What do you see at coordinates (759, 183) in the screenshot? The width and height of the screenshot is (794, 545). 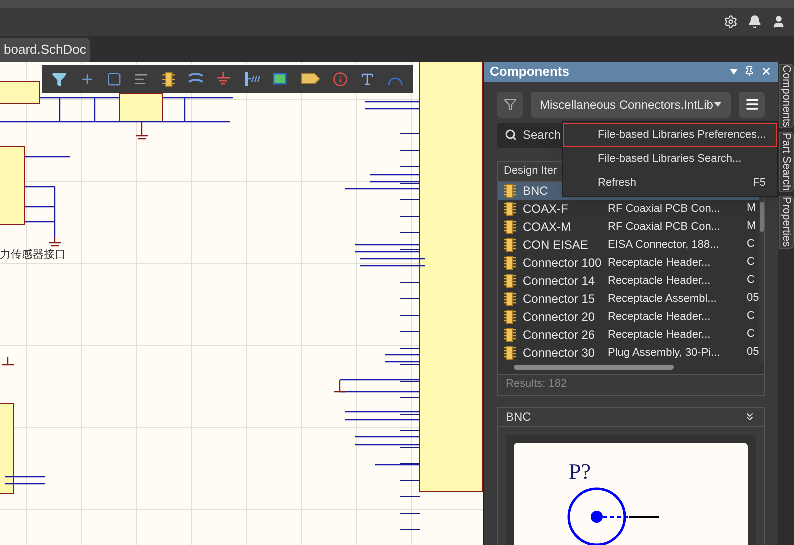 I see `shortcut-label: F5` at bounding box center [759, 183].